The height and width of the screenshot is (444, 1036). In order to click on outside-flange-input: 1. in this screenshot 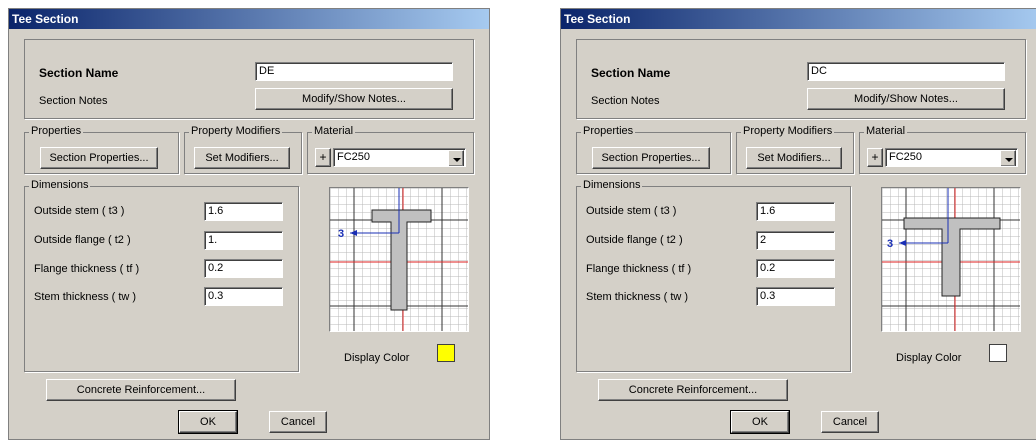, I will do `click(243, 240)`.